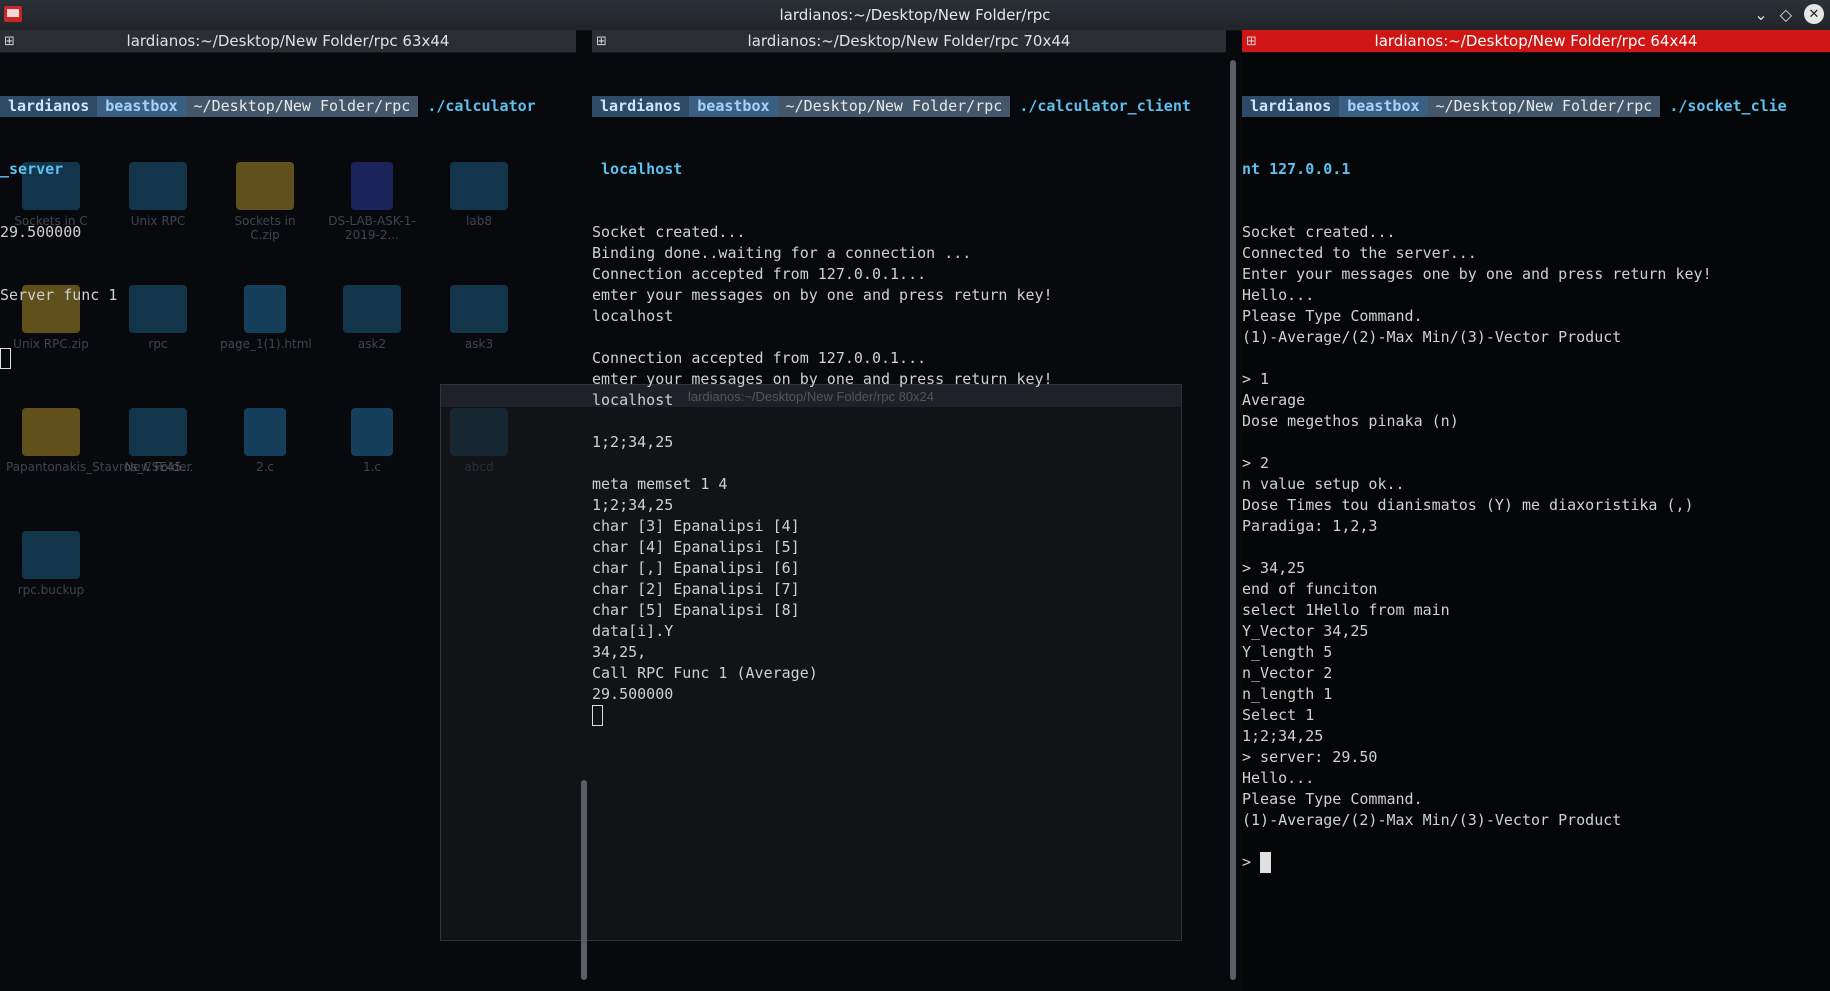 This screenshot has height=991, width=1830. Describe the element at coordinates (1760, 14) in the screenshot. I see `minimize-icon: ⌄` at that location.